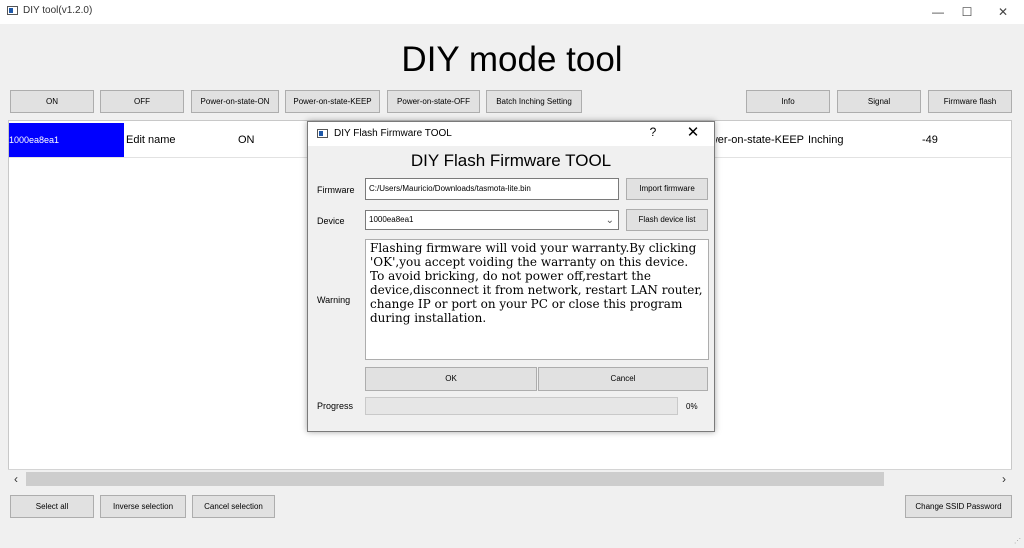  I want to click on device-name-cell: Edit name, so click(181, 140).